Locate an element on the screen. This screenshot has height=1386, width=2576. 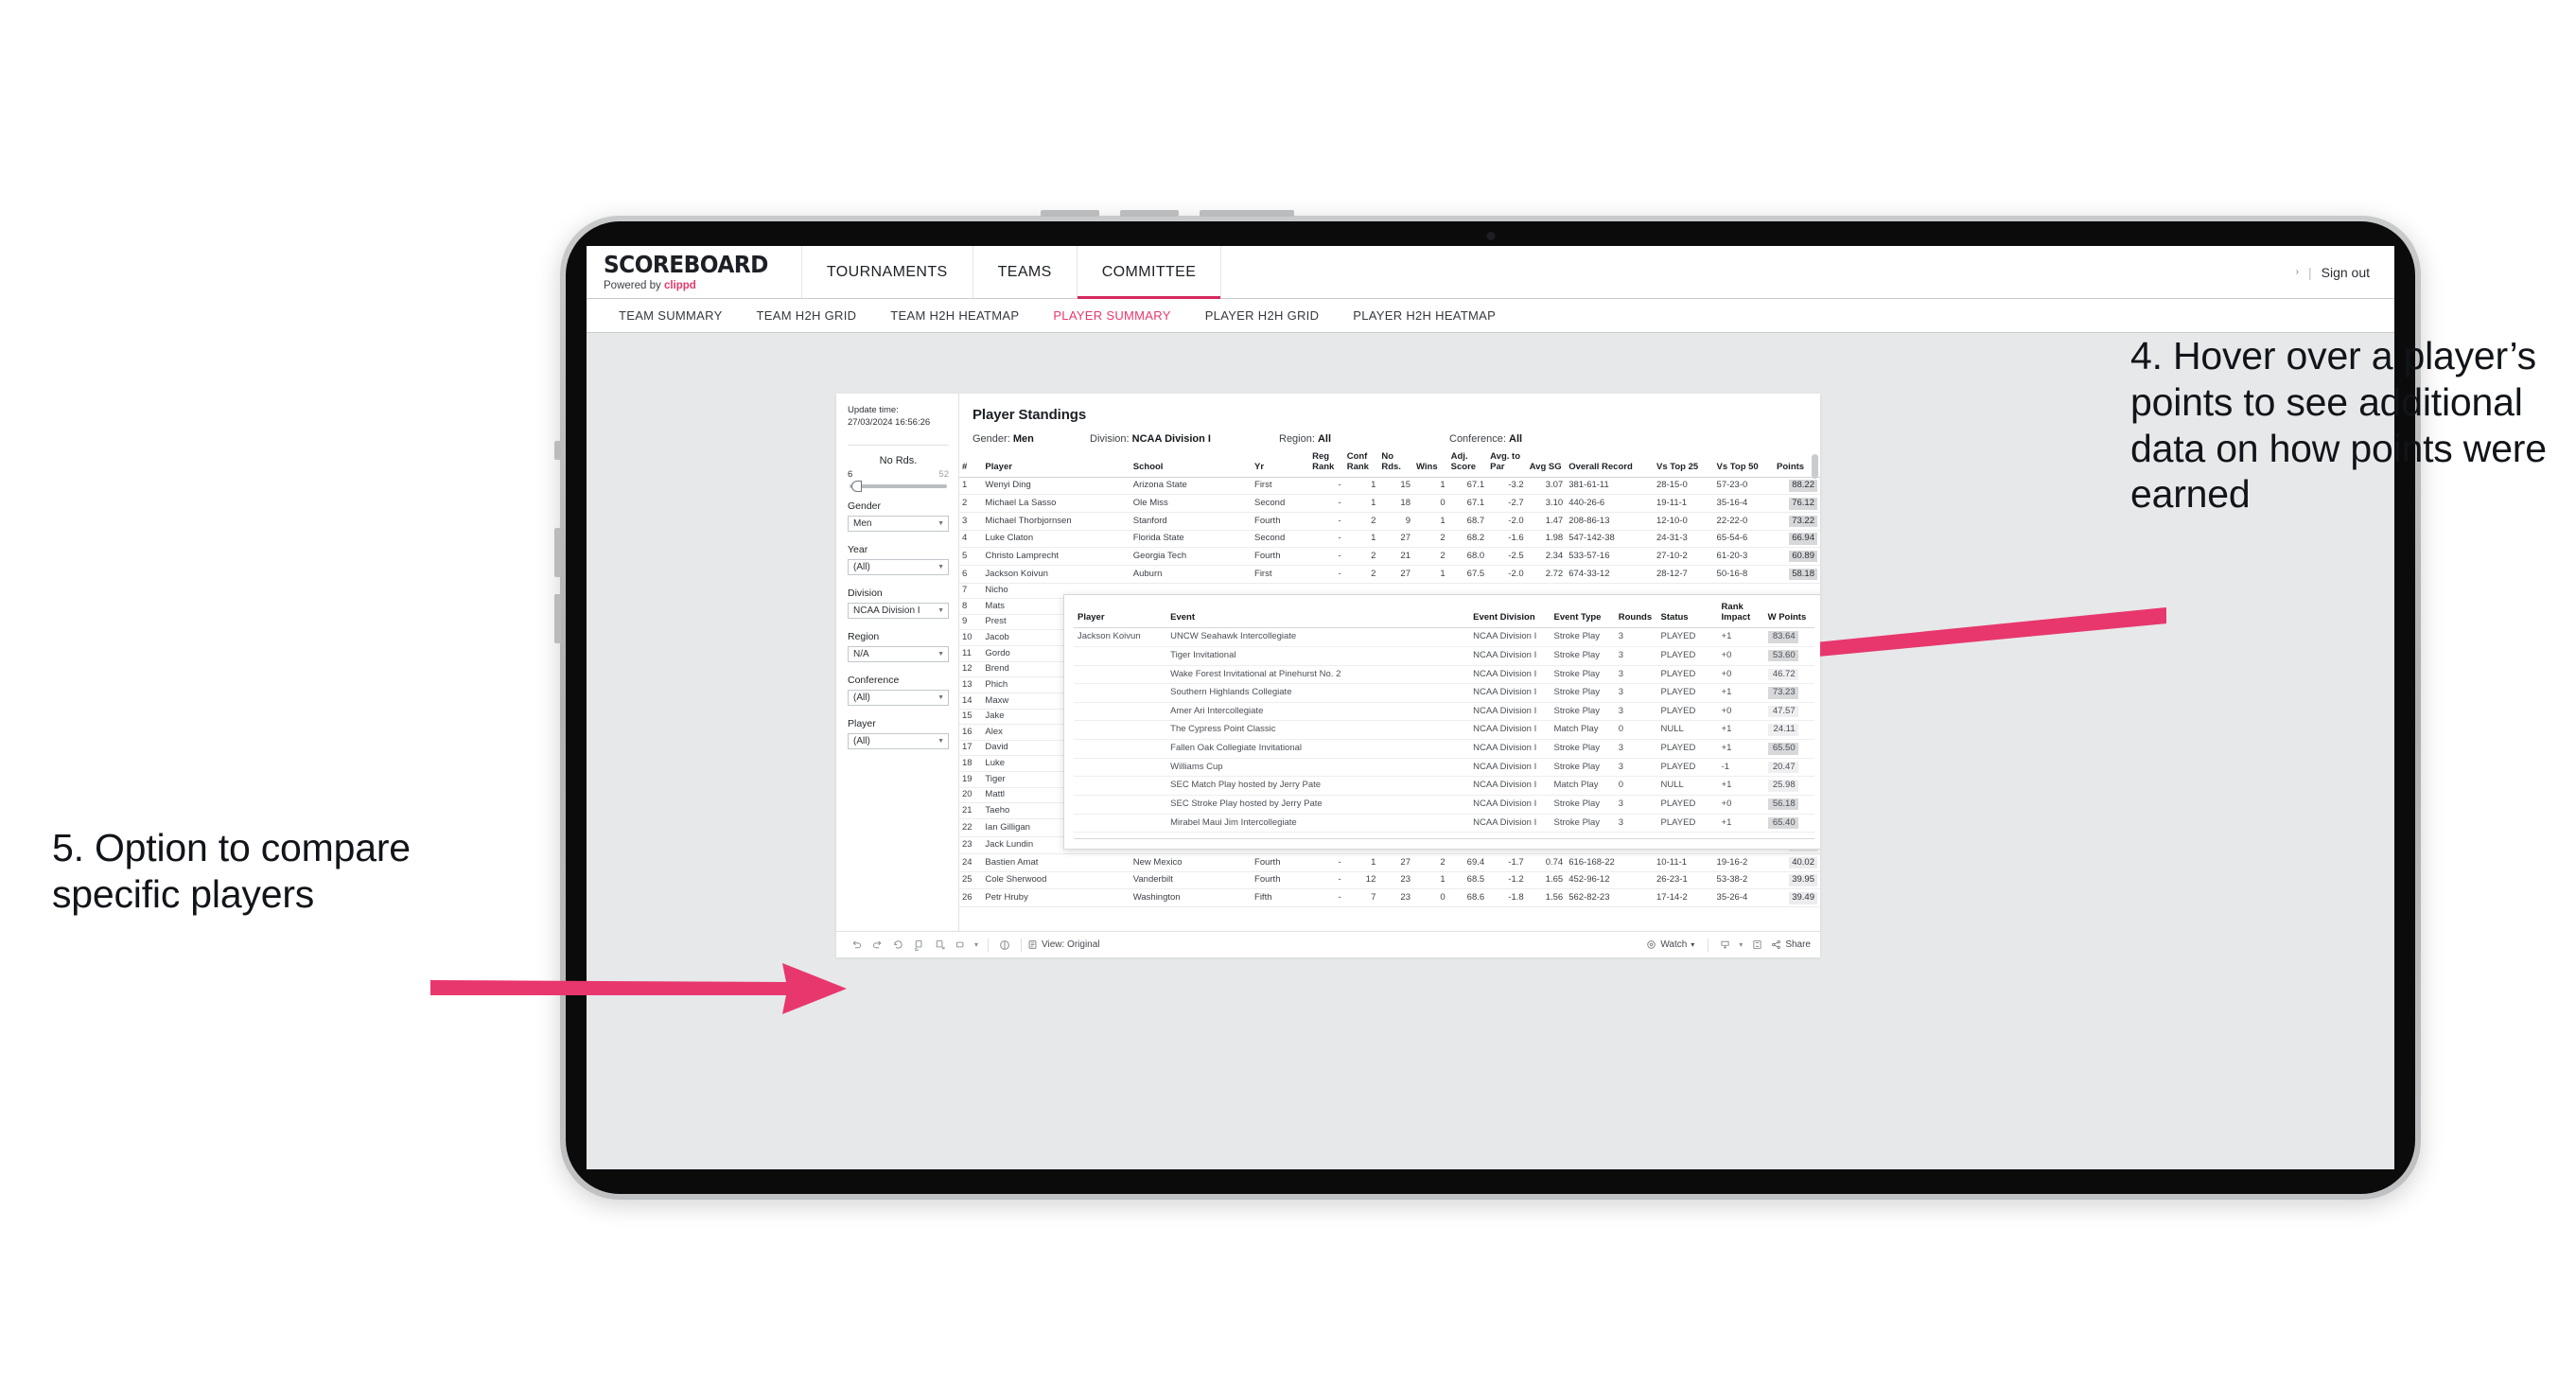
tab-player-summary: PLAYER SUMMARY is located at coordinates (1112, 315).